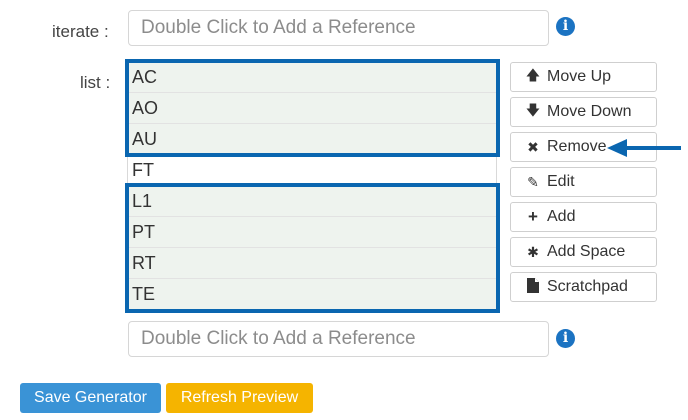 This screenshot has width=688, height=420. What do you see at coordinates (533, 216) in the screenshot?
I see `plus-icon: +` at bounding box center [533, 216].